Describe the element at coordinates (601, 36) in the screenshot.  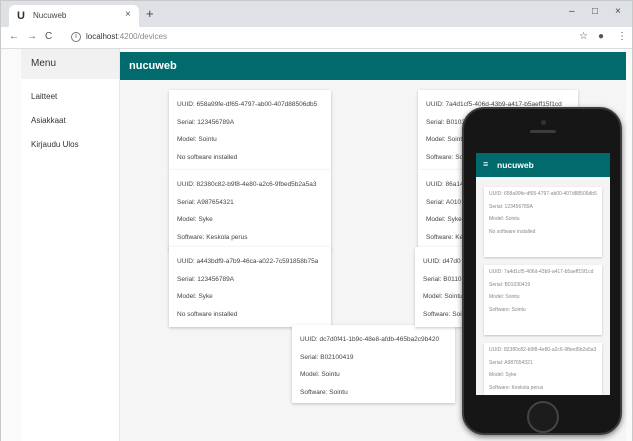
I see `account-icon: ●` at that location.